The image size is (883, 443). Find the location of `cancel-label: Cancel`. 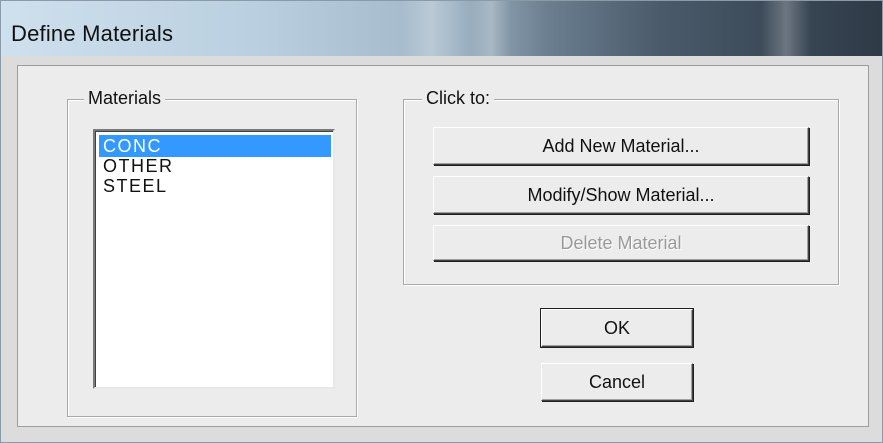

cancel-label: Cancel is located at coordinates (617, 382).